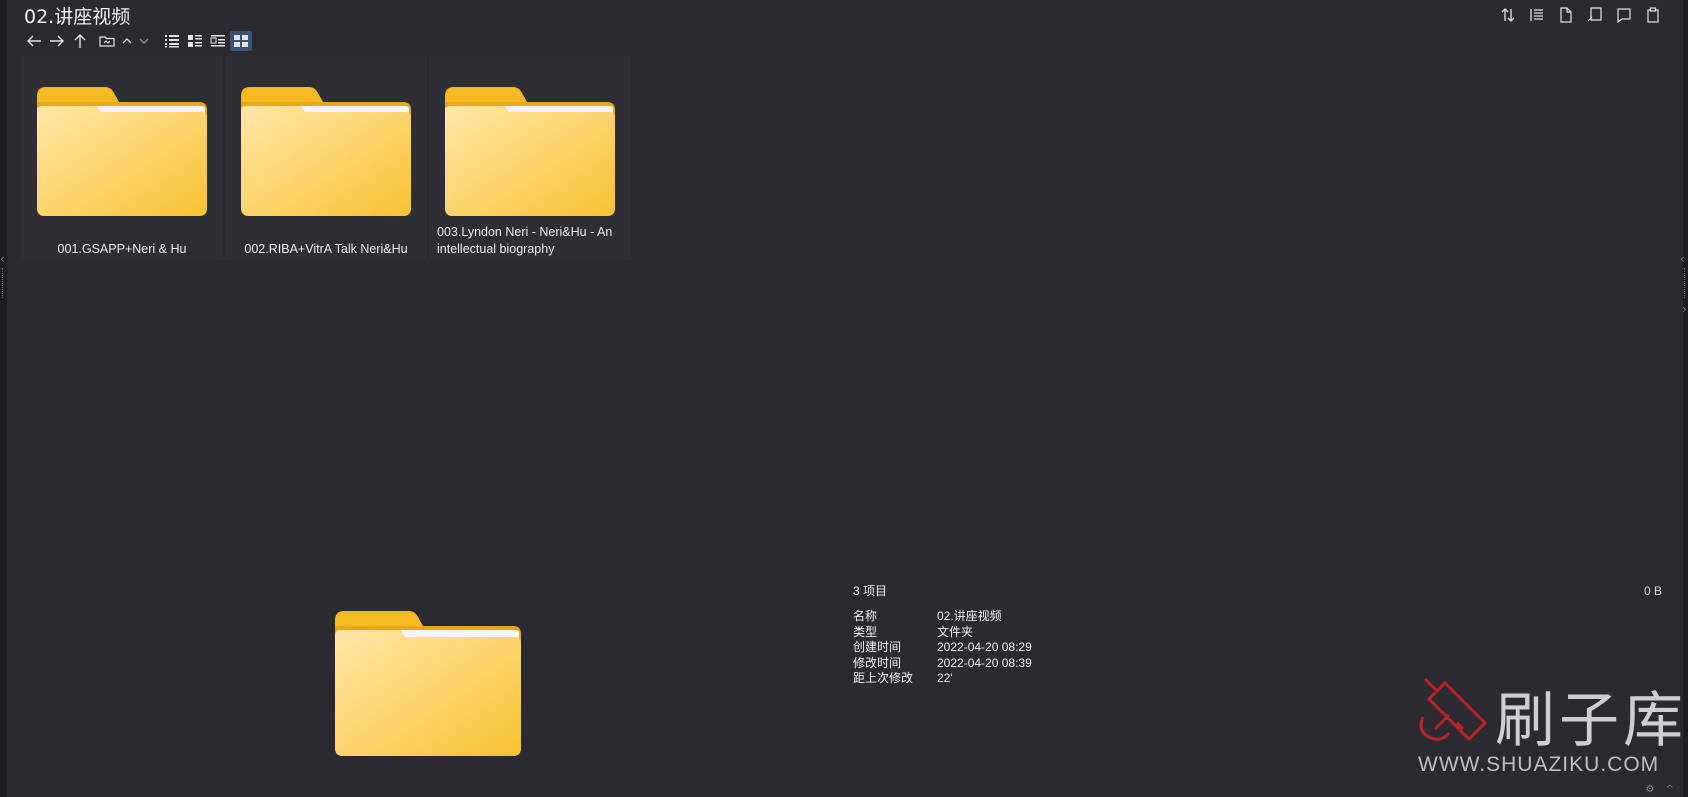 This screenshot has height=797, width=1688. What do you see at coordinates (2, 259) in the screenshot?
I see `collapse-left-icon: ‹` at bounding box center [2, 259].